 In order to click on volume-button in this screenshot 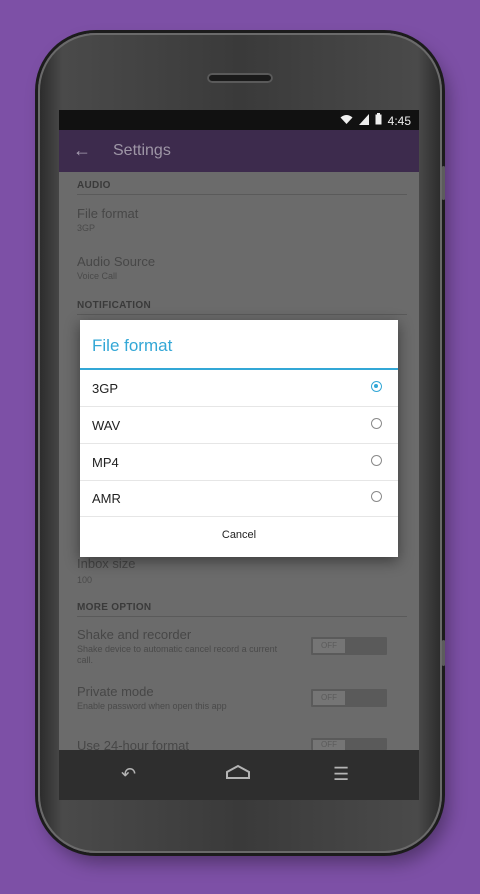, I will do `click(443, 183)`.